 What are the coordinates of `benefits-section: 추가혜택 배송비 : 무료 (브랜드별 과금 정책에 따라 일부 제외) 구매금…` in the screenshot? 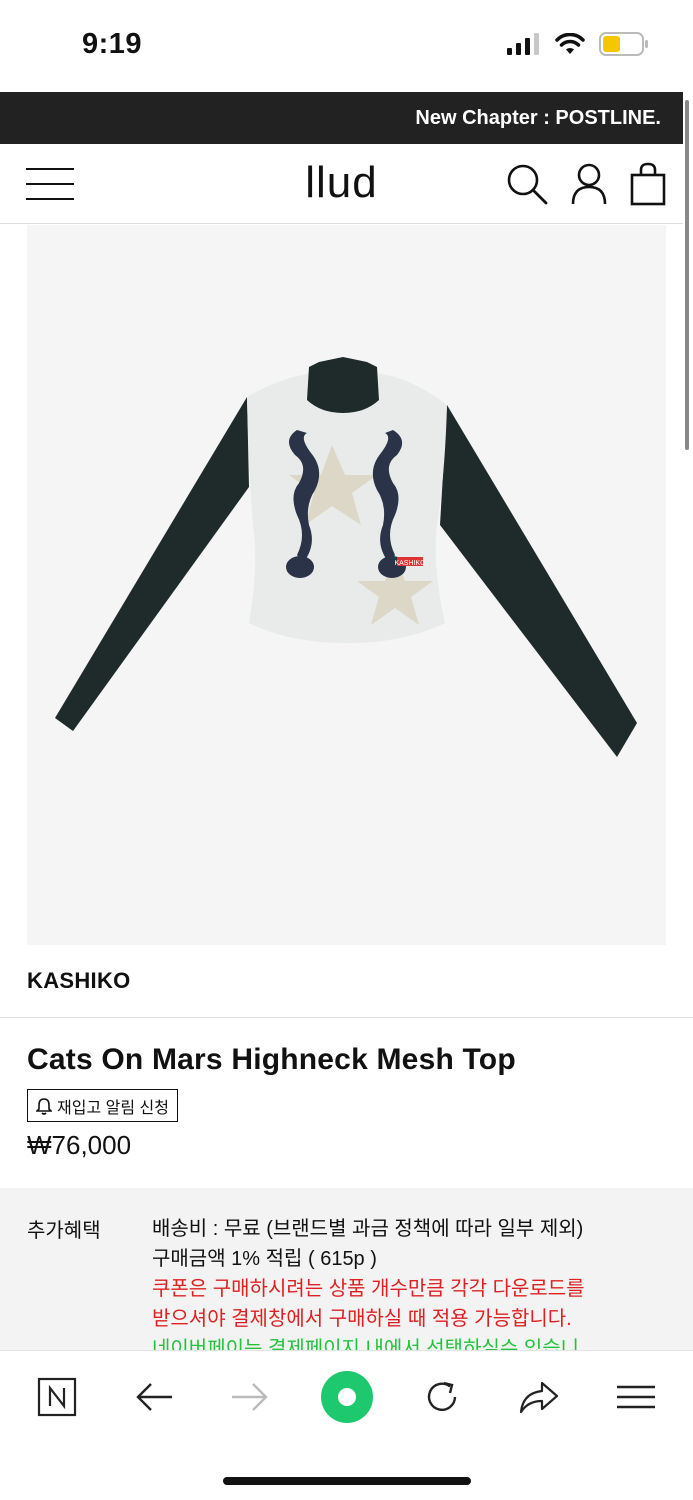 It's located at (346, 1270).